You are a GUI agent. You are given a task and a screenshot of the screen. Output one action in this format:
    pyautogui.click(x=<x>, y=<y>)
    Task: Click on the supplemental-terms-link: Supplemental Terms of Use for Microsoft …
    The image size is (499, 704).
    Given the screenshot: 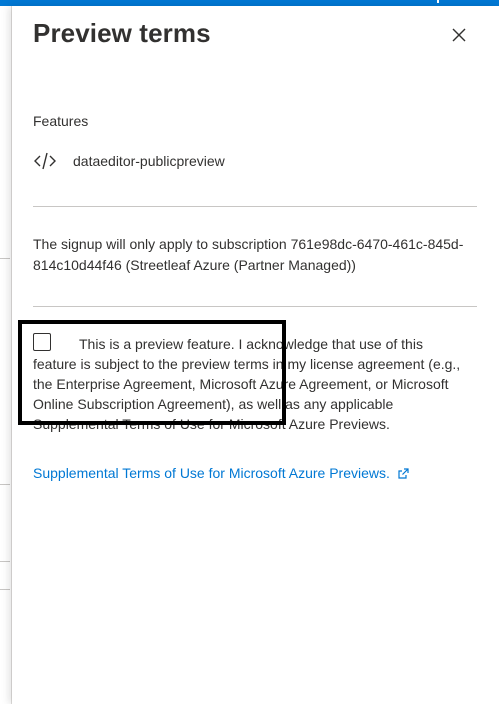 What is the action you would take?
    pyautogui.click(x=211, y=473)
    